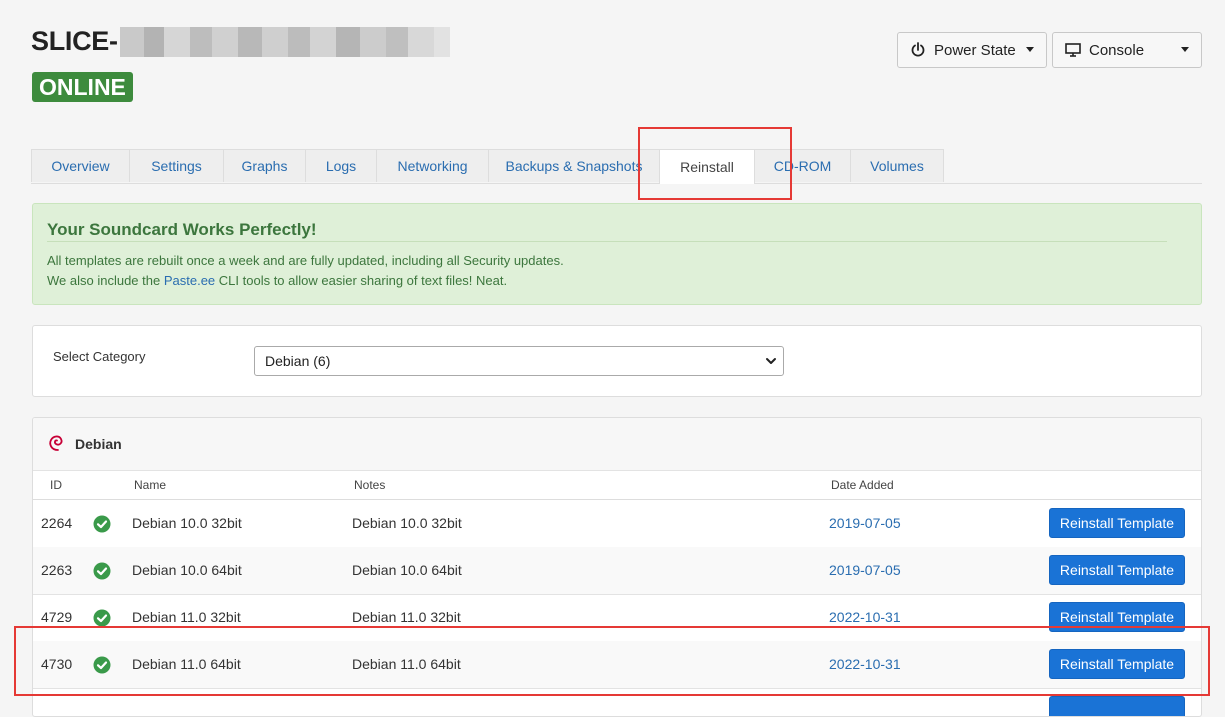 Image resolution: width=1225 pixels, height=717 pixels. What do you see at coordinates (1117, 706) in the screenshot?
I see `reinstall-template-button` at bounding box center [1117, 706].